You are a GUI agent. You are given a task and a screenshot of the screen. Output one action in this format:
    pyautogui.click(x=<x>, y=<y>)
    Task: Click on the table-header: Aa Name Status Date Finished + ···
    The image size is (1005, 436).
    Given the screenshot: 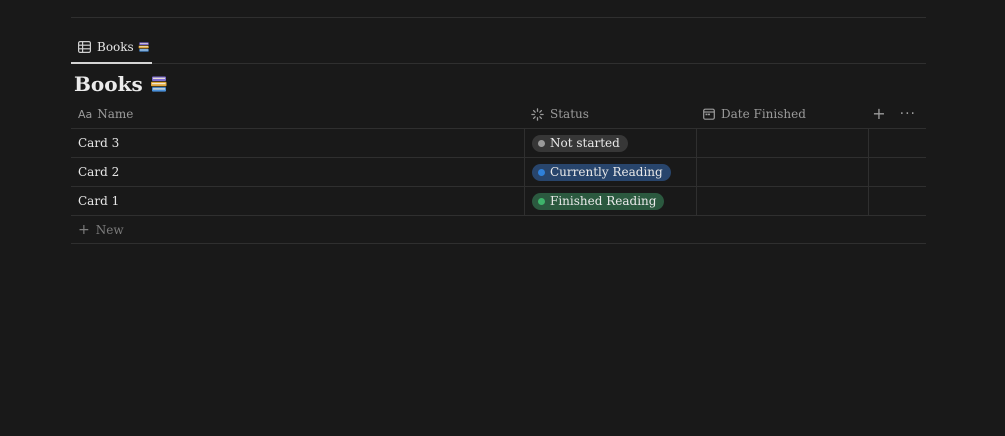 What is the action you would take?
    pyautogui.click(x=498, y=114)
    